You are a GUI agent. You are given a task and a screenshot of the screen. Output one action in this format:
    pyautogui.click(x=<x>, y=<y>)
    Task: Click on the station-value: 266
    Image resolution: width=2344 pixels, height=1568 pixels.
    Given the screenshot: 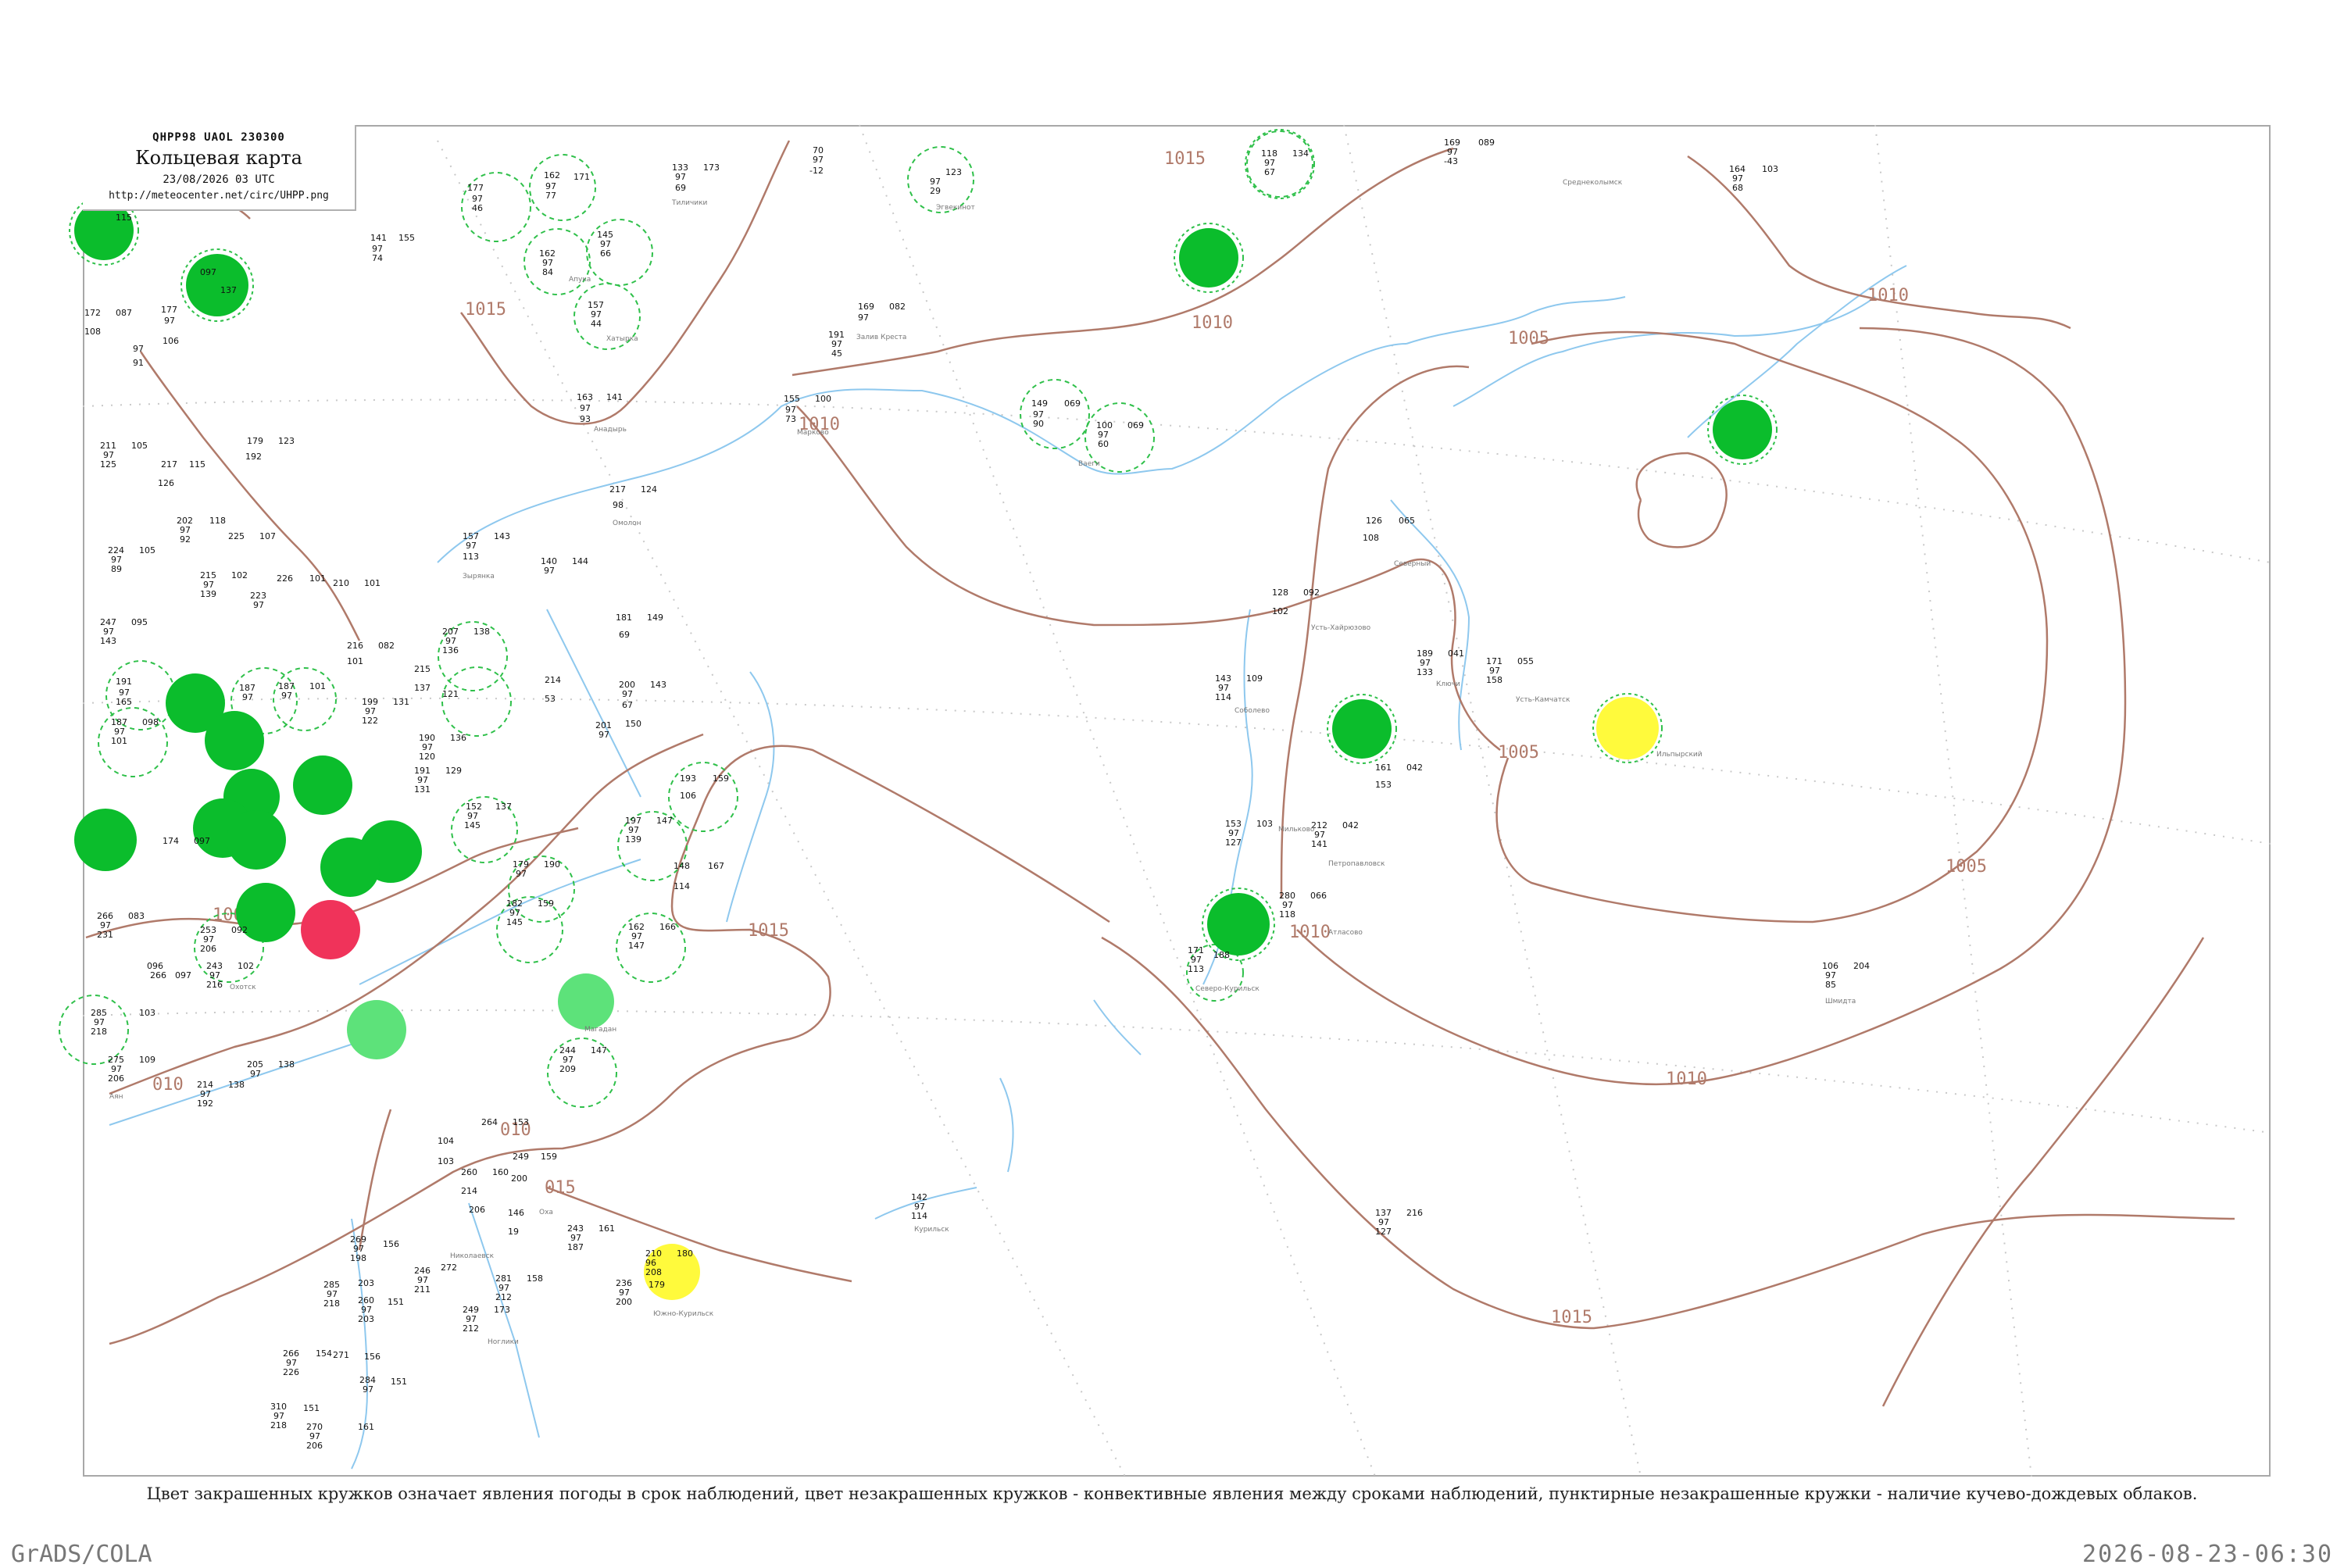 What is the action you would take?
    pyautogui.click(x=158, y=975)
    